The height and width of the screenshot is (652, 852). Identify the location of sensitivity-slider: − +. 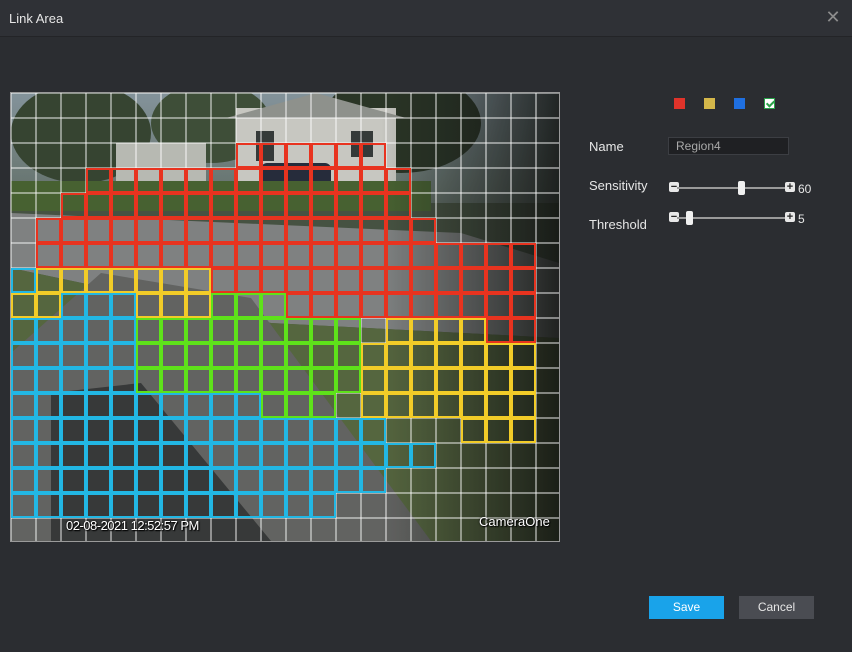
(732, 188).